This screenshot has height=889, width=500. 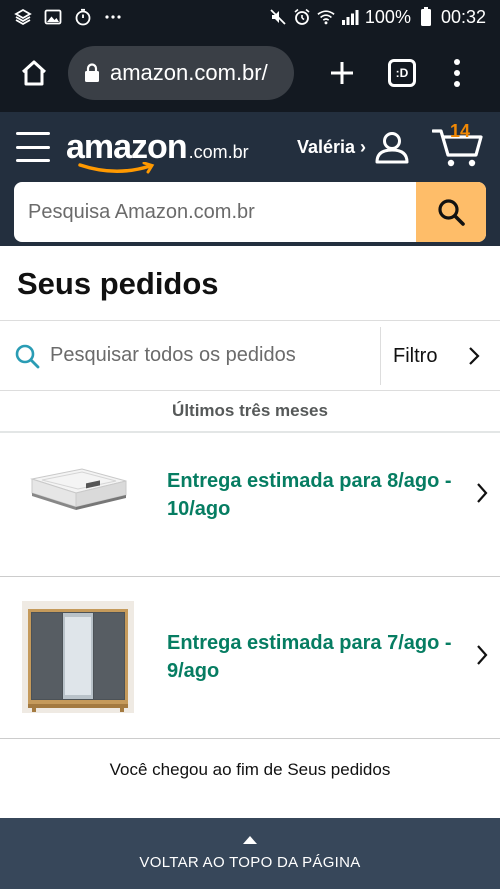 I want to click on more-notifications-icon, so click(x=113, y=17).